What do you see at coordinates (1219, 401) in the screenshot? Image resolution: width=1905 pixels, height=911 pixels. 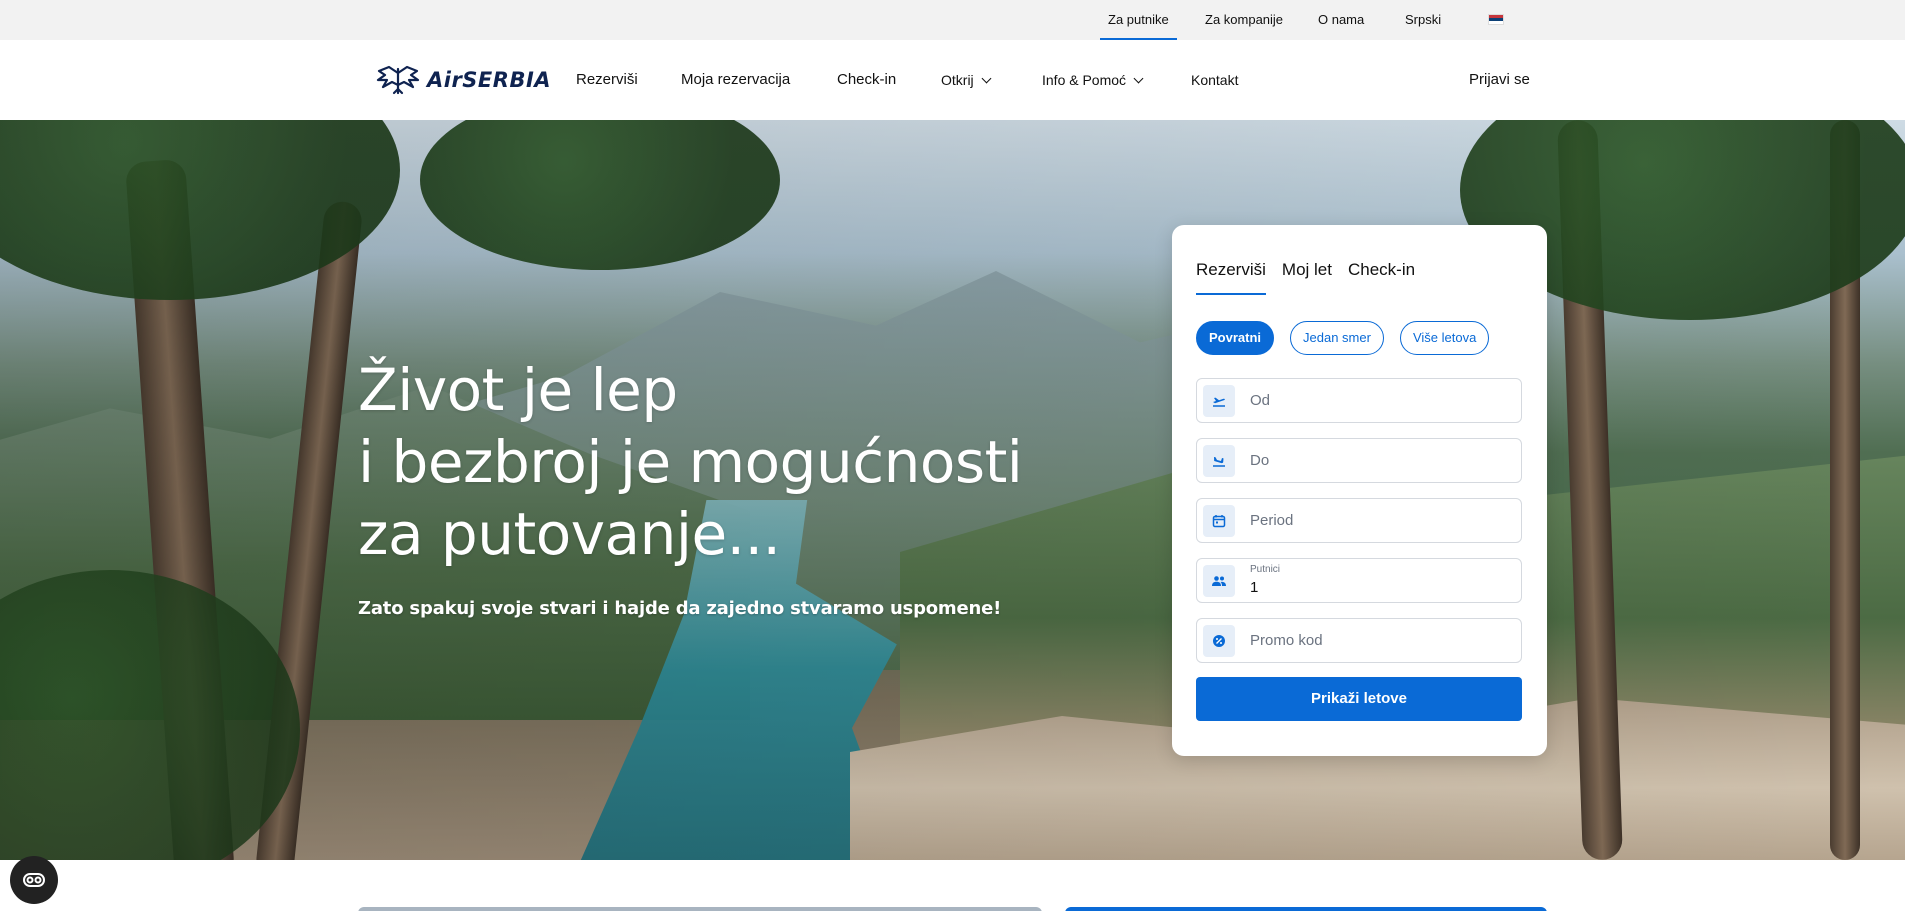 I see `takeoff-icon` at bounding box center [1219, 401].